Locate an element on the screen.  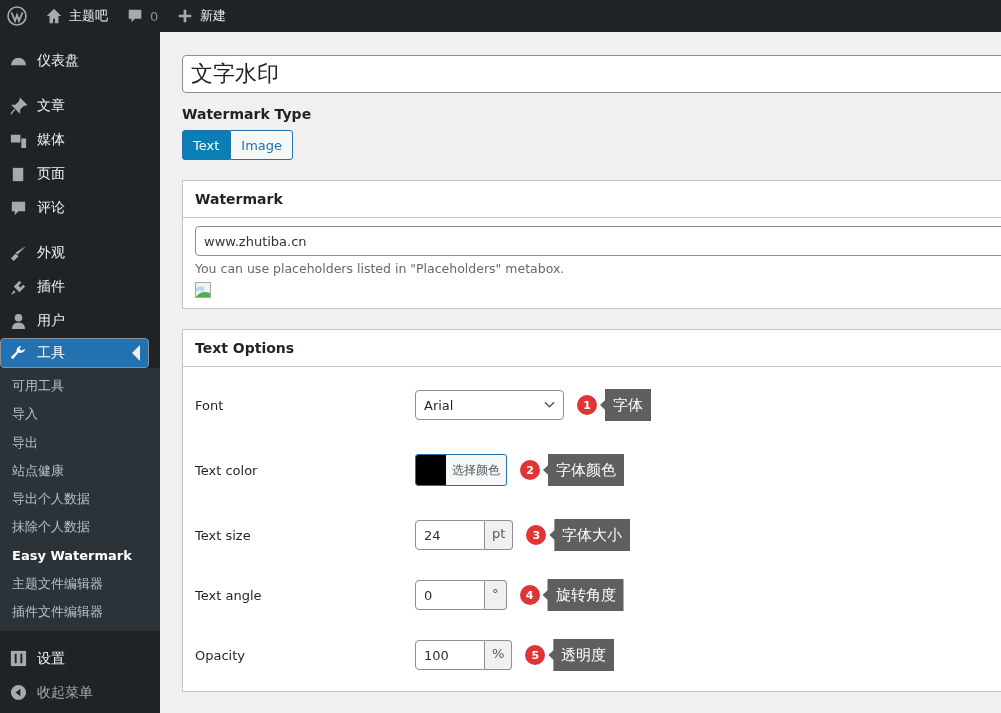
collapse-icon is located at coordinates (18, 693).